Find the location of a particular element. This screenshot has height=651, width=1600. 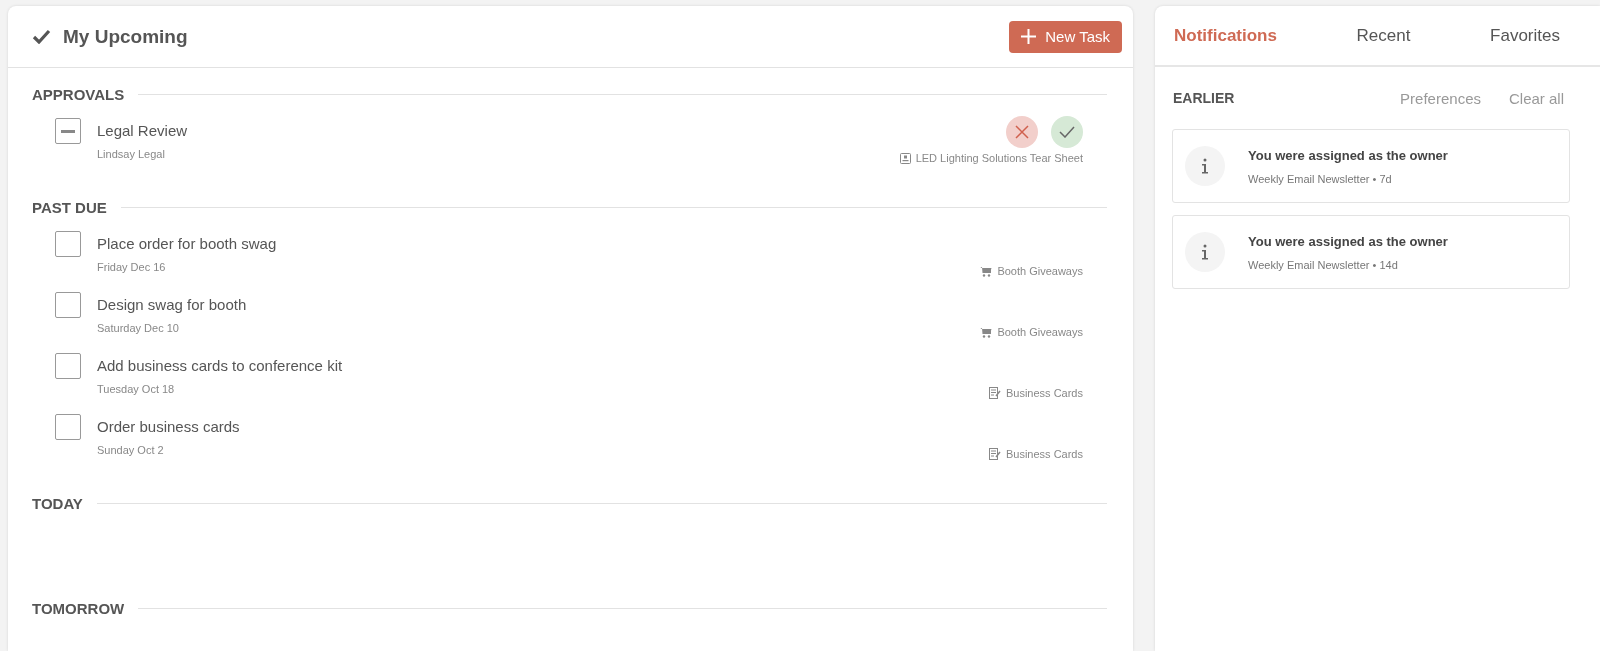

project-link: LED Lighting Solutions Tear Sheet is located at coordinates (999, 158).